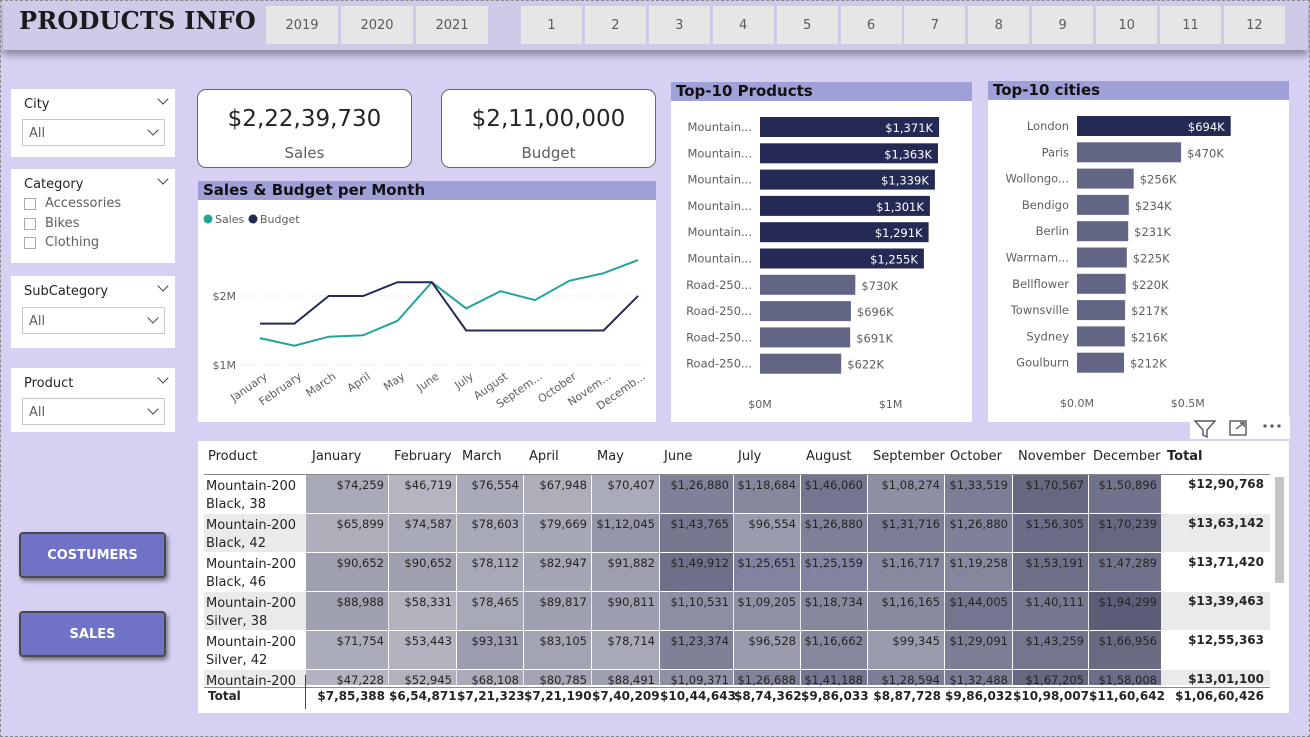  Describe the element at coordinates (978, 494) in the screenshot. I see `table-cell: $1,33,519` at that location.